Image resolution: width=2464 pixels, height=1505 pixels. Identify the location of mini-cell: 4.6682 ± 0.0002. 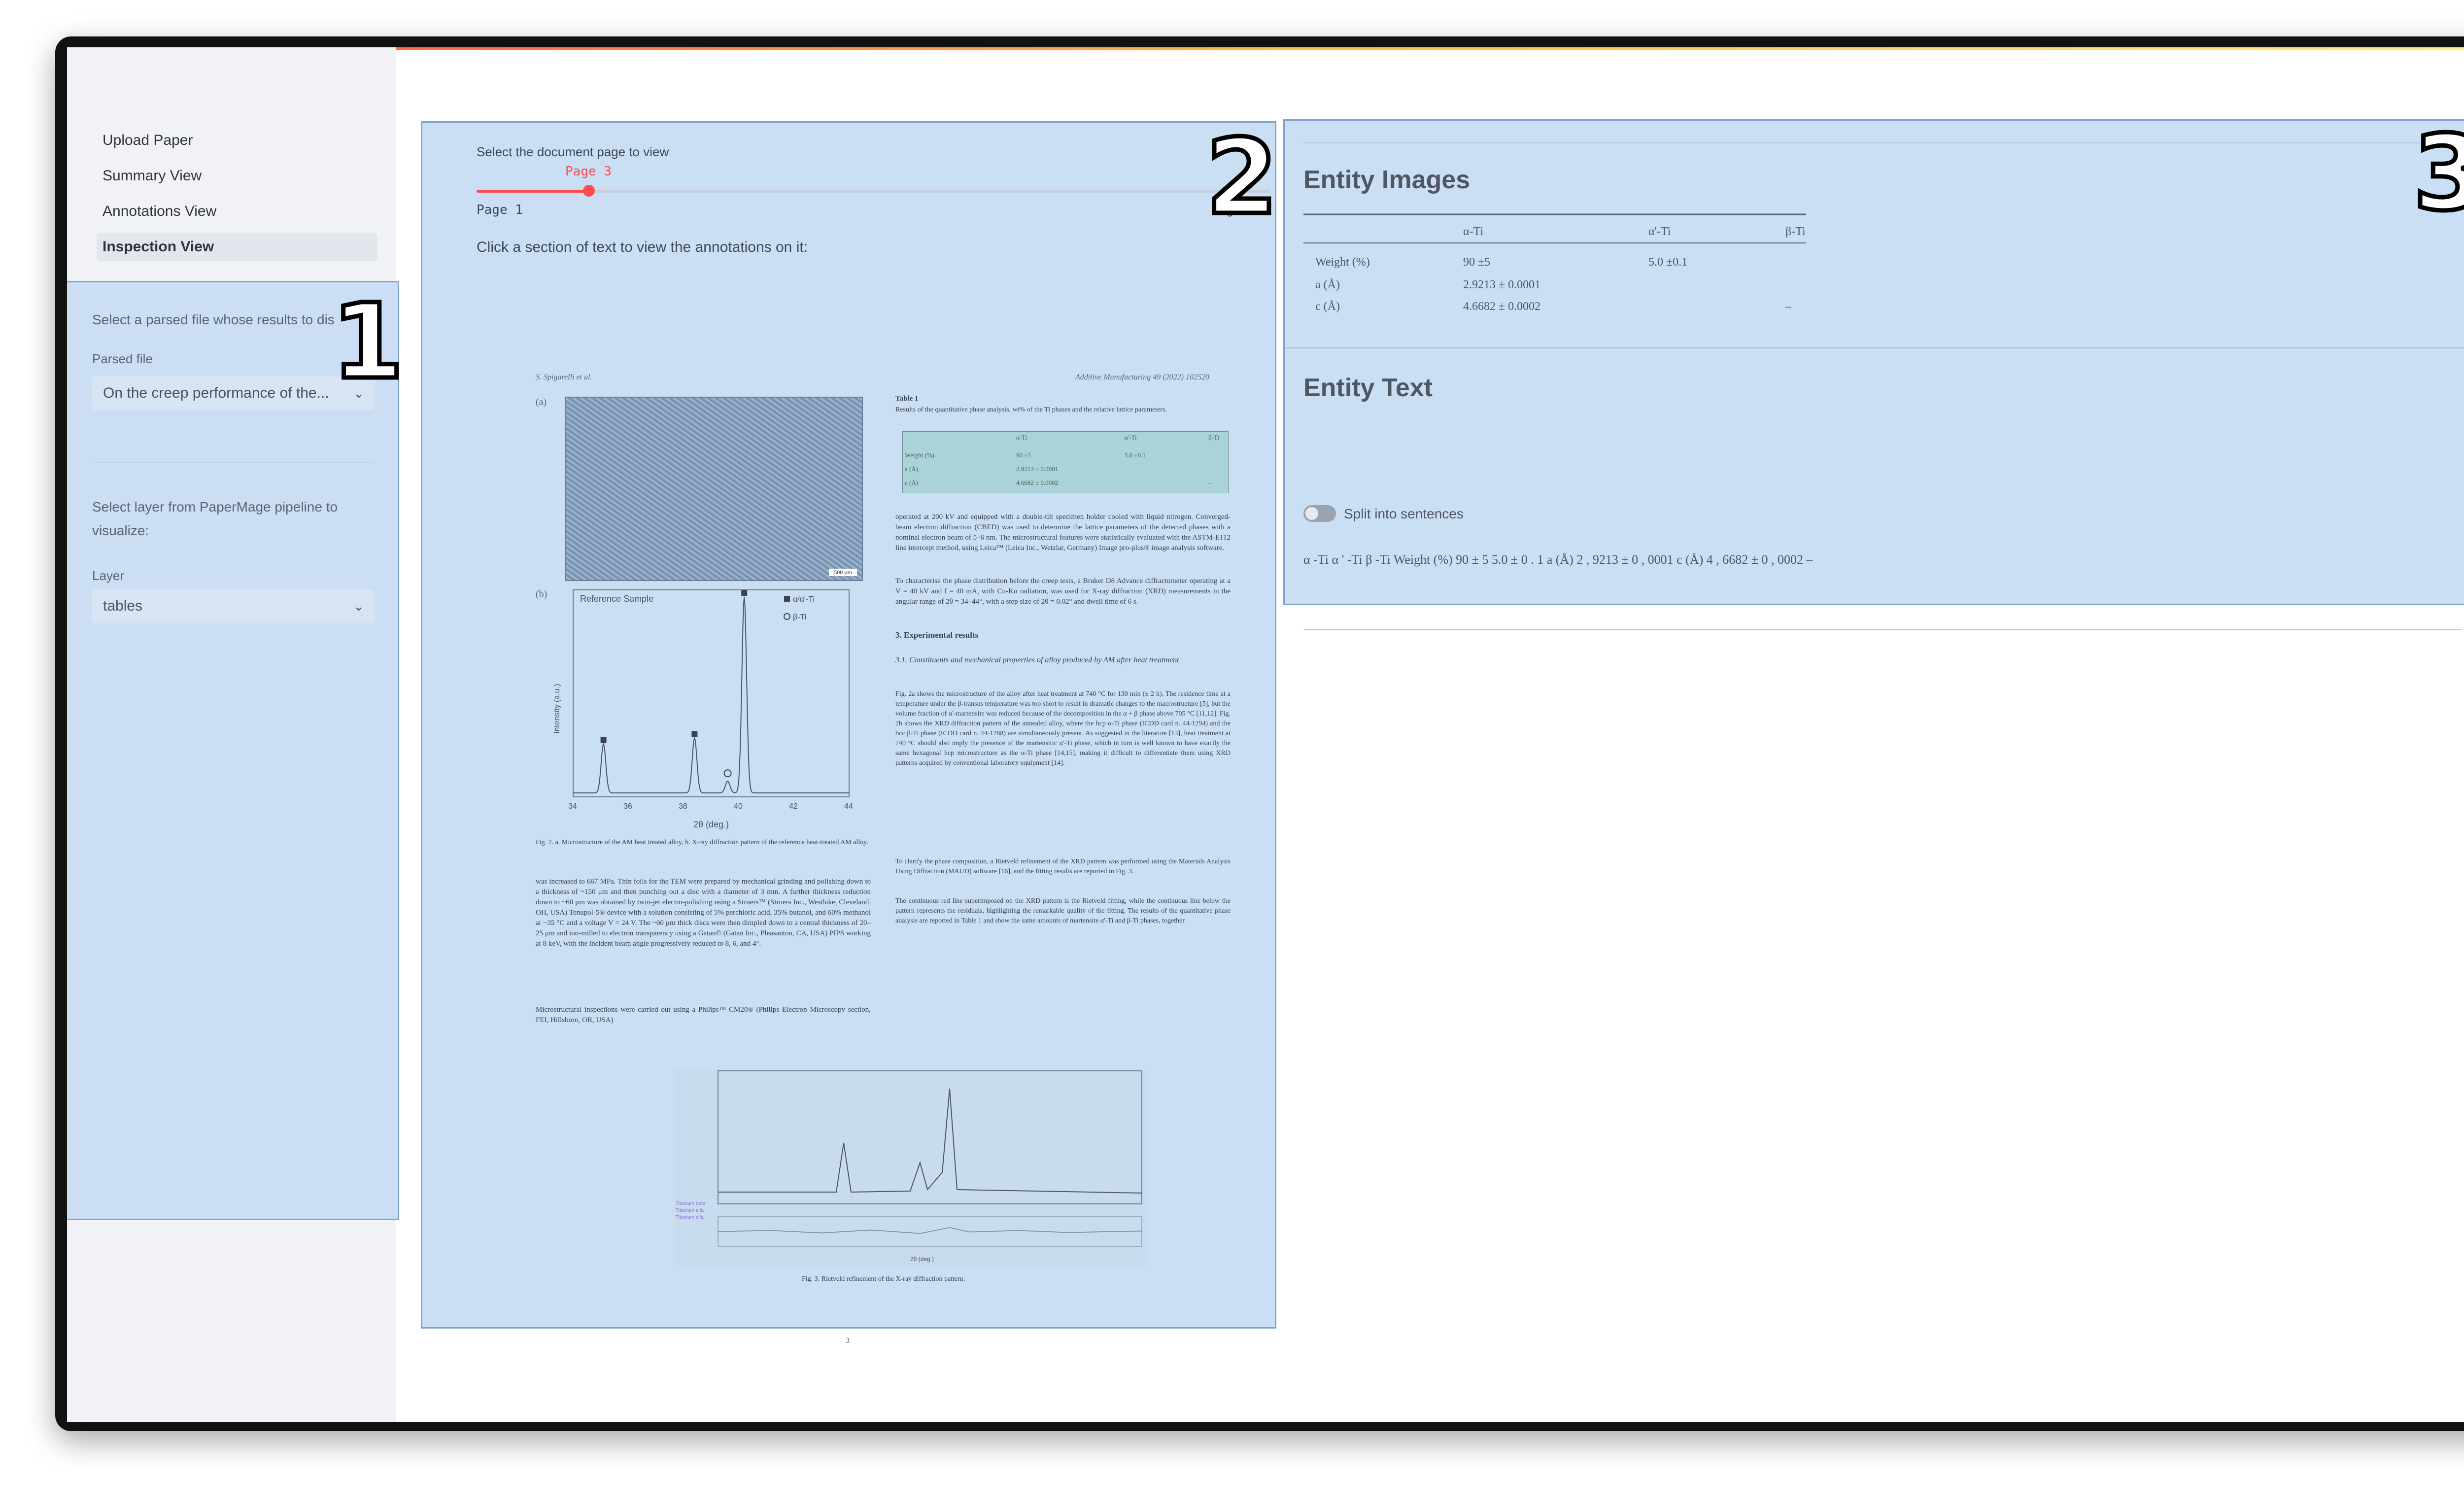
(1037, 482).